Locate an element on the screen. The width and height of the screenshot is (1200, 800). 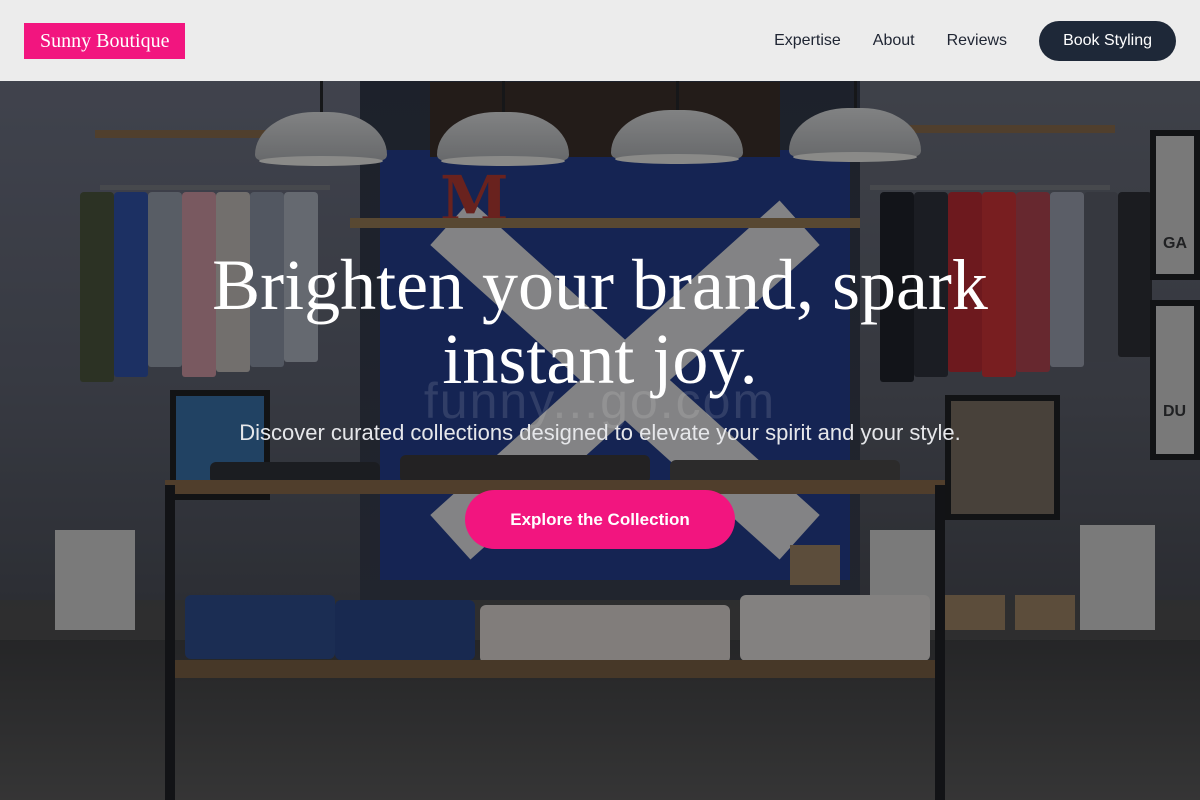
hero-headline: Brighten your brand, spark instant joy. is located at coordinates (600, 322).